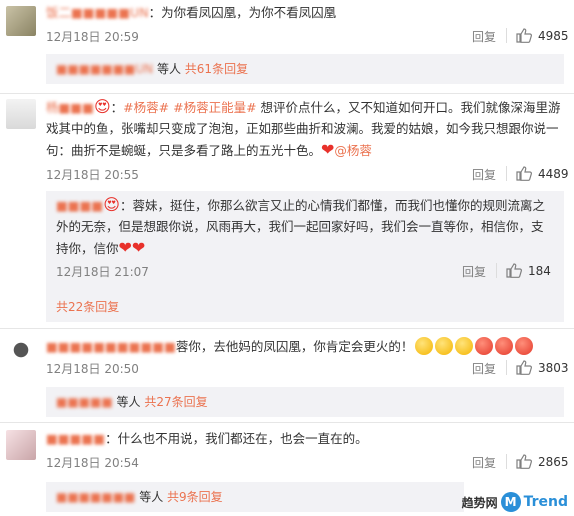 This screenshot has width=574, height=516. I want to click on trend-logo-icon: M, so click(510, 502).